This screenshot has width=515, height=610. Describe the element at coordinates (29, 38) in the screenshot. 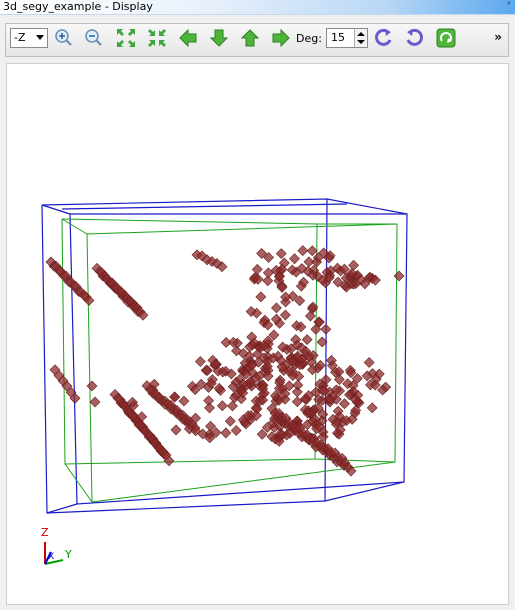

I see `view-direction-select: -Z` at that location.